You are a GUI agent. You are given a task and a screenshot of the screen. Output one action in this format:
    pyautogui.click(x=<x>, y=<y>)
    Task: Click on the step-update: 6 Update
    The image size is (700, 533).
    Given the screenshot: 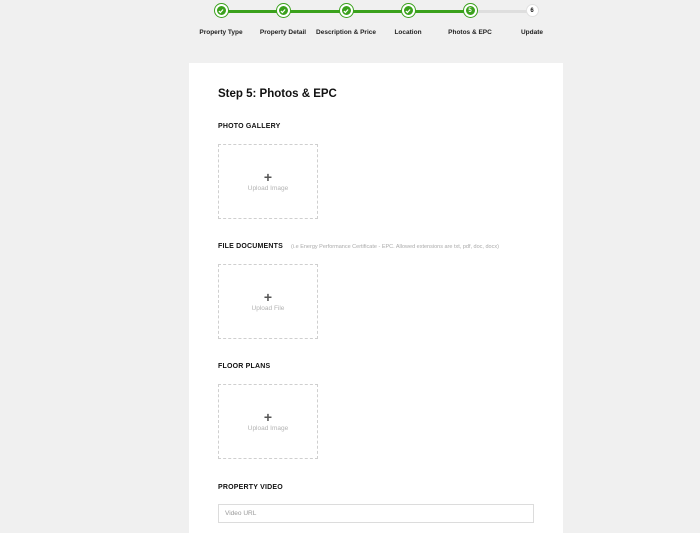 What is the action you would take?
    pyautogui.click(x=532, y=18)
    